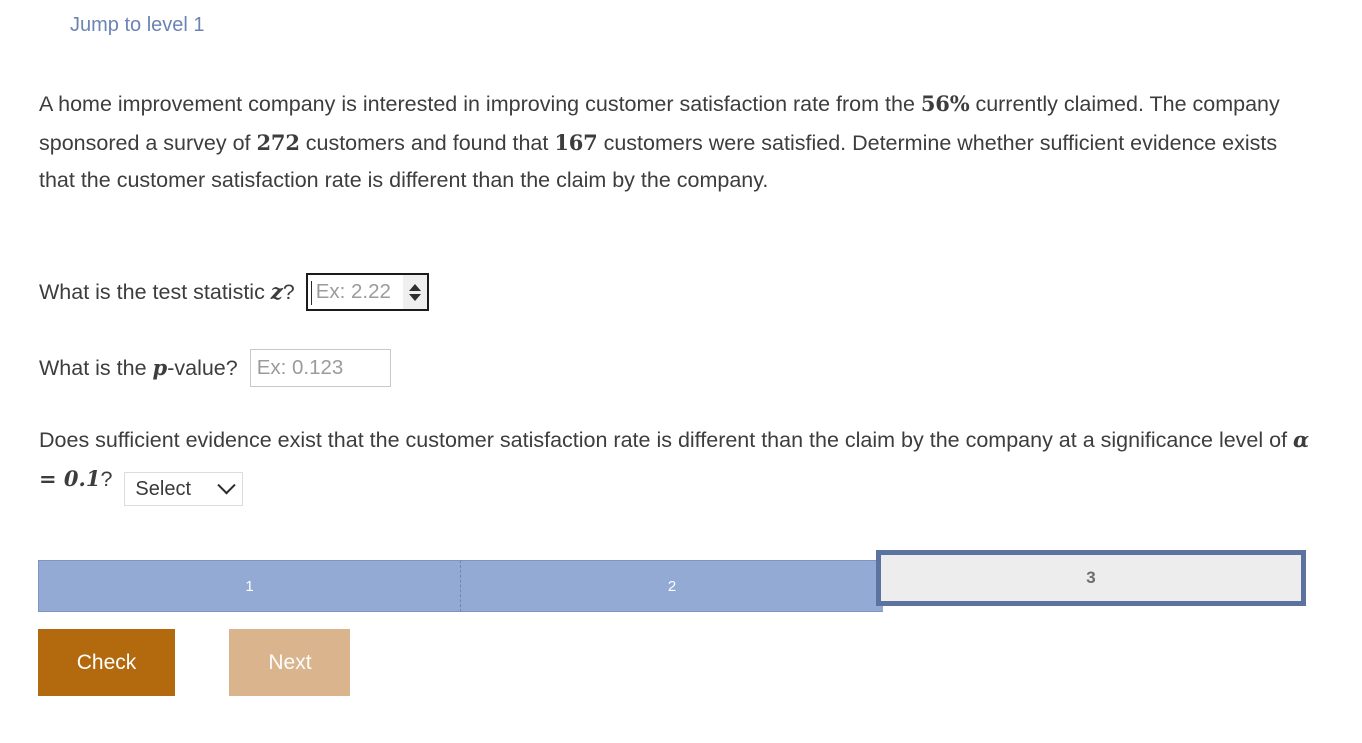  I want to click on p-value-input, so click(320, 368).